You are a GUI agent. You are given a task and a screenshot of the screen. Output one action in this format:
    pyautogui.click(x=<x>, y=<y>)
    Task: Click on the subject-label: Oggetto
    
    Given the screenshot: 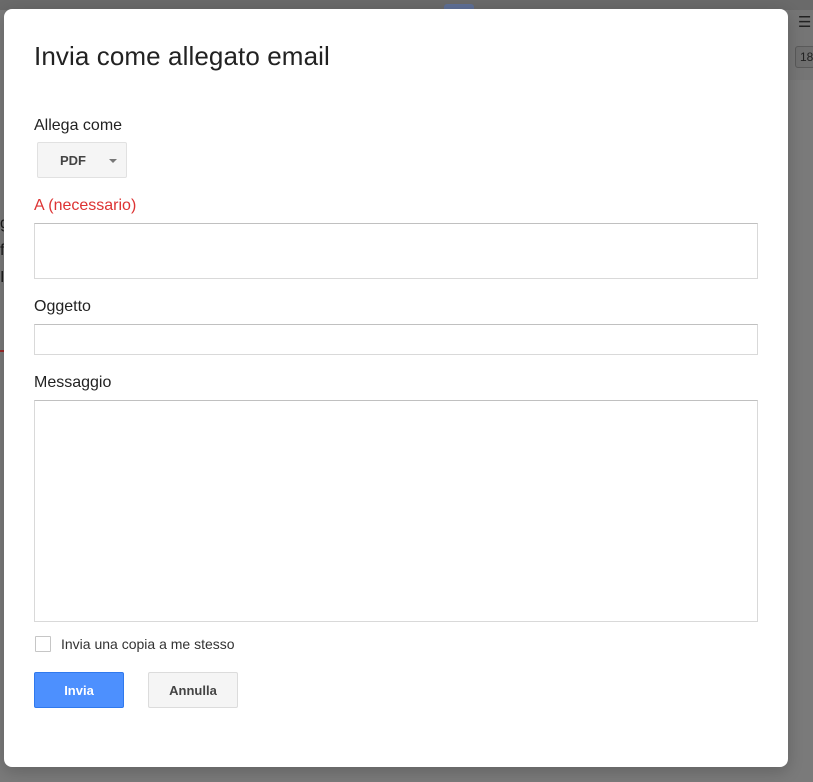 What is the action you would take?
    pyautogui.click(x=62, y=306)
    